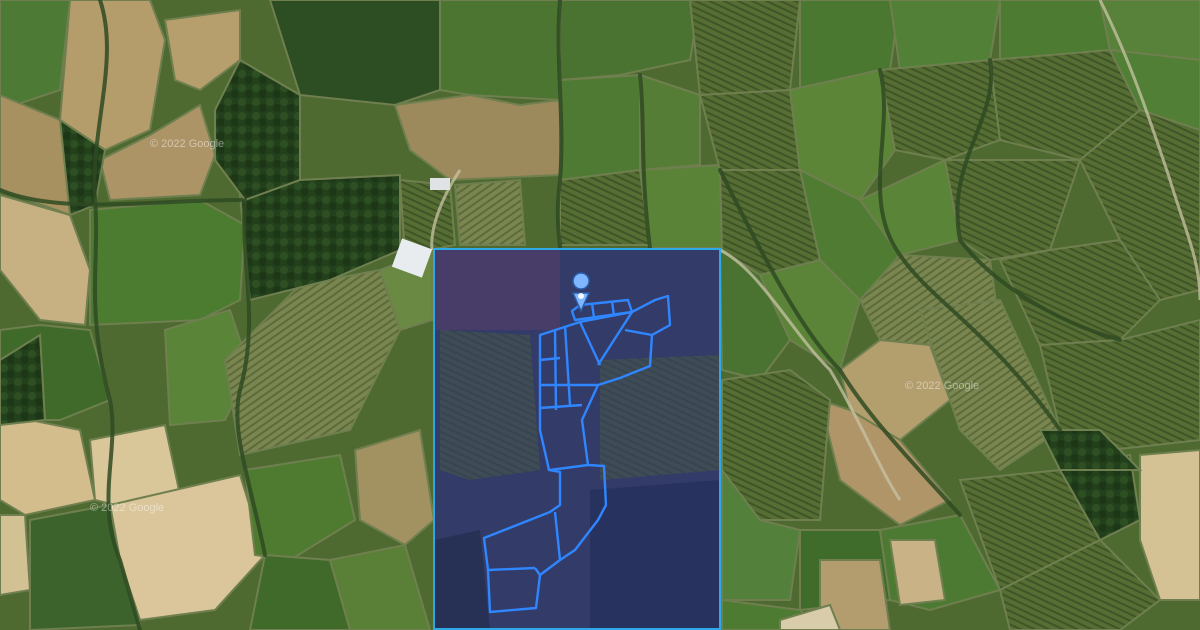  What do you see at coordinates (555, 370) in the screenshot?
I see `parcel-divider` at bounding box center [555, 370].